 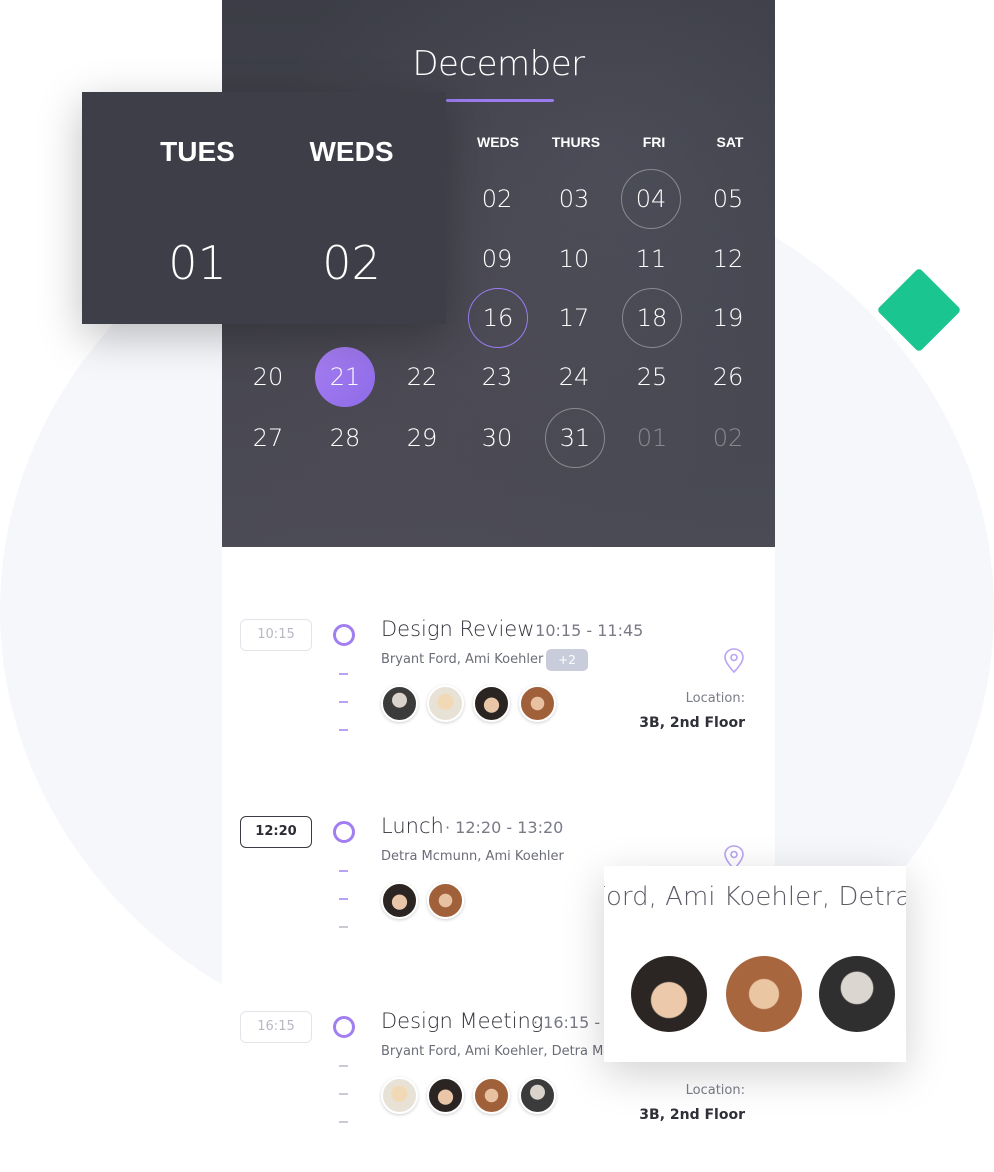 I want to click on event-time-range: · 16:15 -, so click(x=567, y=1022).